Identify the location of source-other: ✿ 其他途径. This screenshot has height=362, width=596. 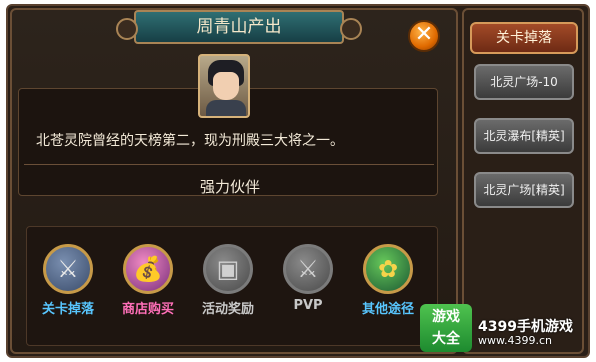
(388, 280).